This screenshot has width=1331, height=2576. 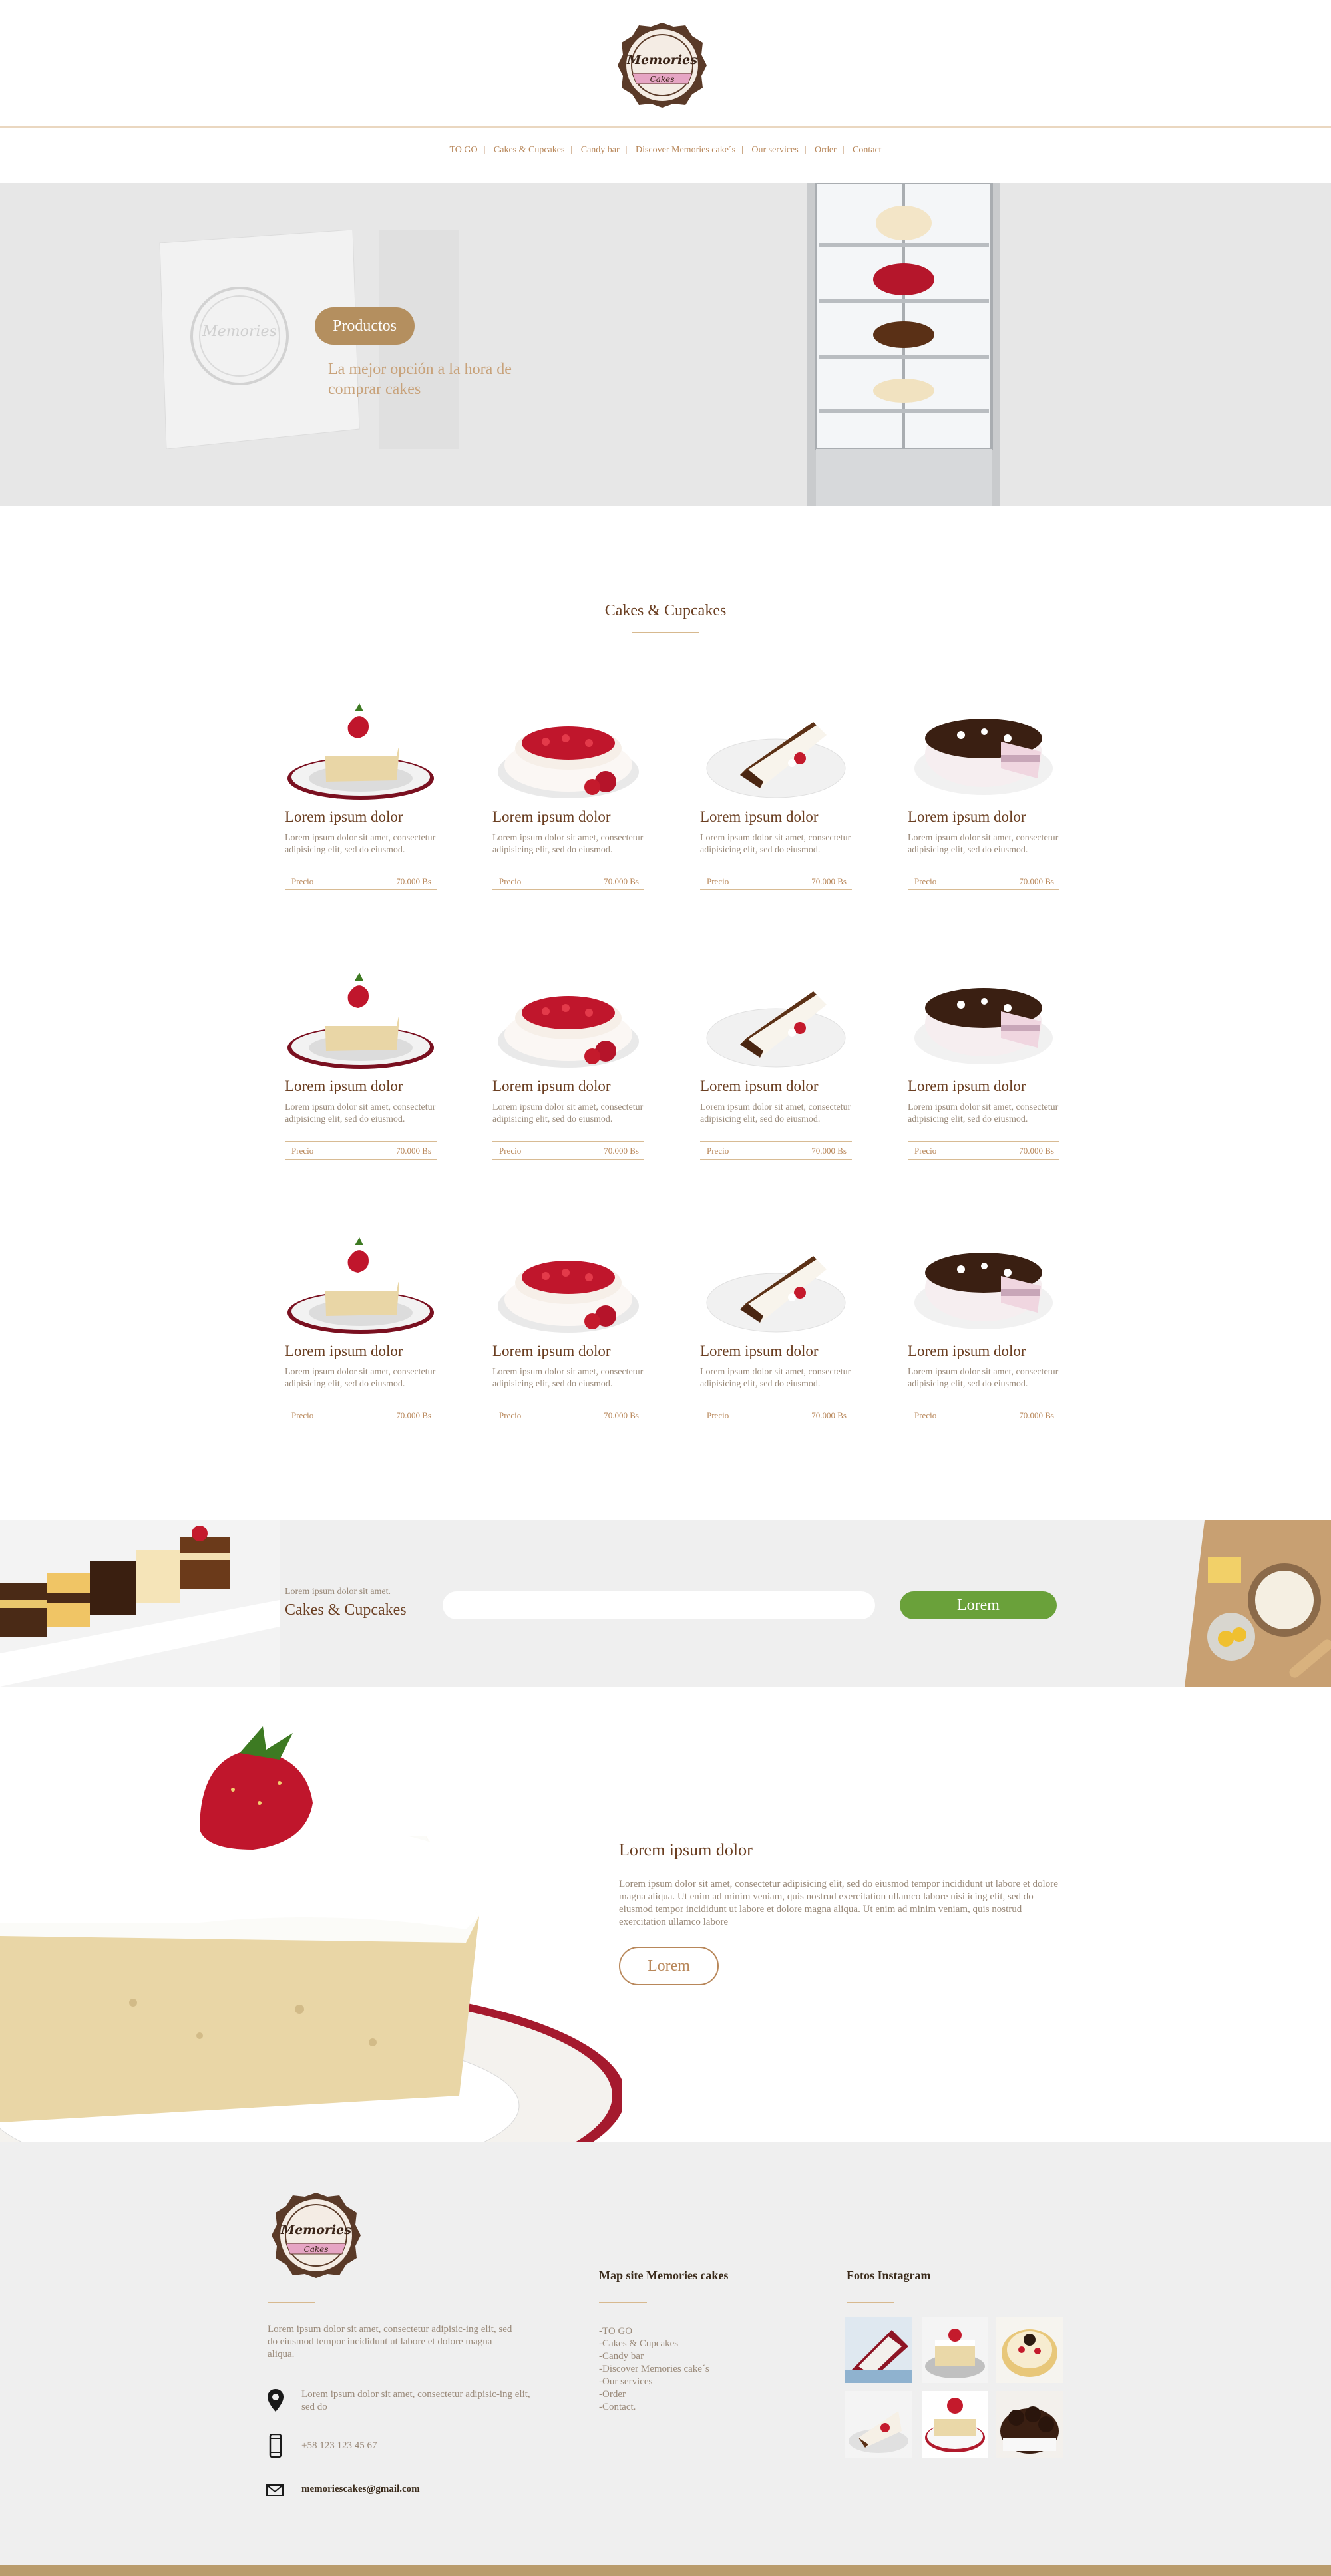 I want to click on footer-bottom-bar, so click(x=665, y=2570).